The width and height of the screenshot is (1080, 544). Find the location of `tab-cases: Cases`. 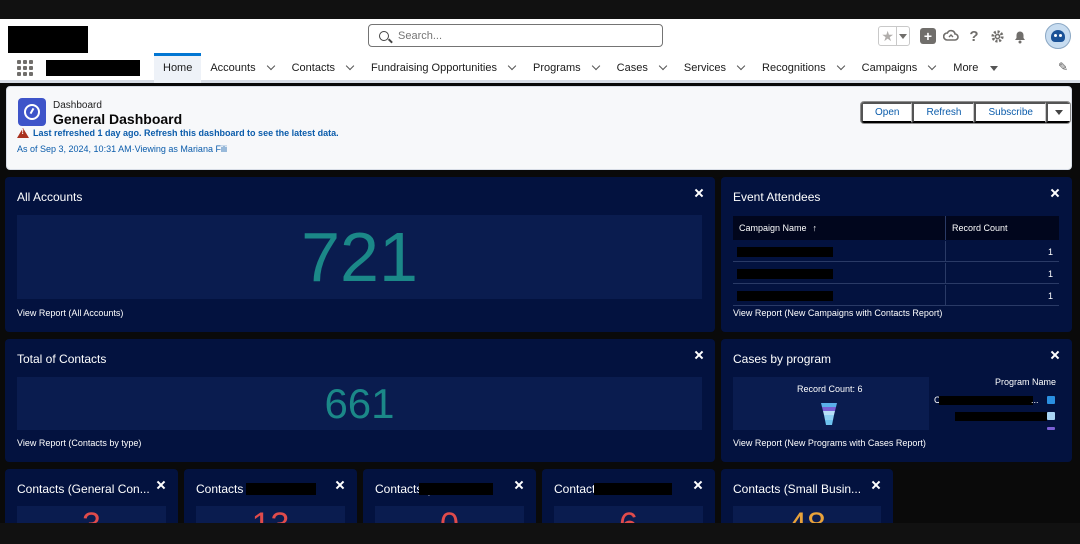

tab-cases: Cases is located at coordinates (641, 68).